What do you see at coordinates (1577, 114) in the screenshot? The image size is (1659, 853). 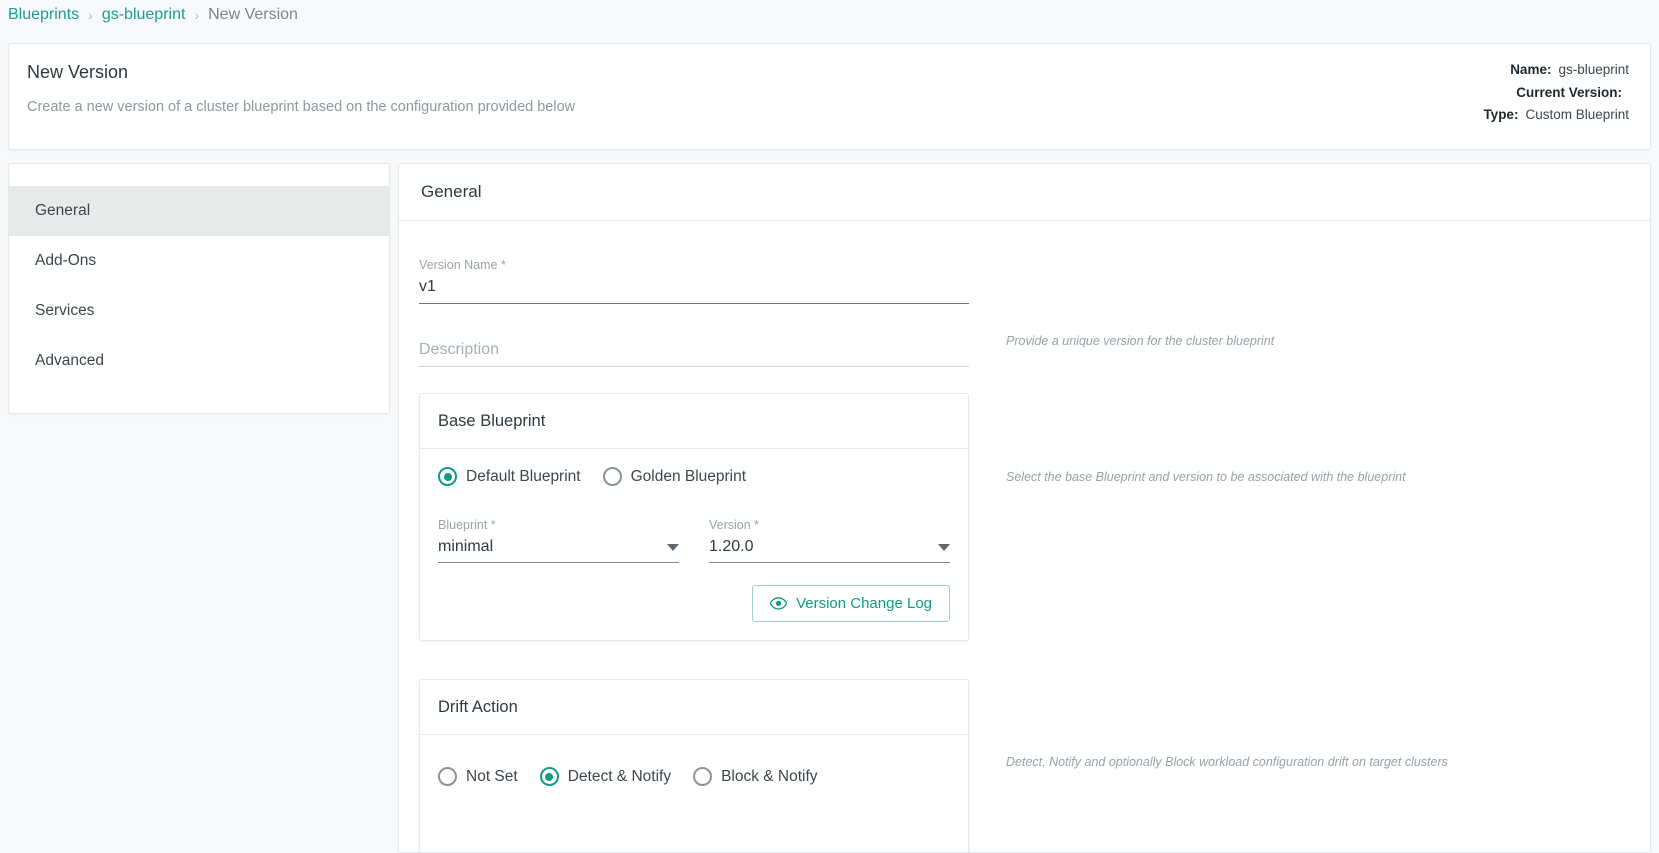 I see `metadata-value-type: Custom Blueprint` at bounding box center [1577, 114].